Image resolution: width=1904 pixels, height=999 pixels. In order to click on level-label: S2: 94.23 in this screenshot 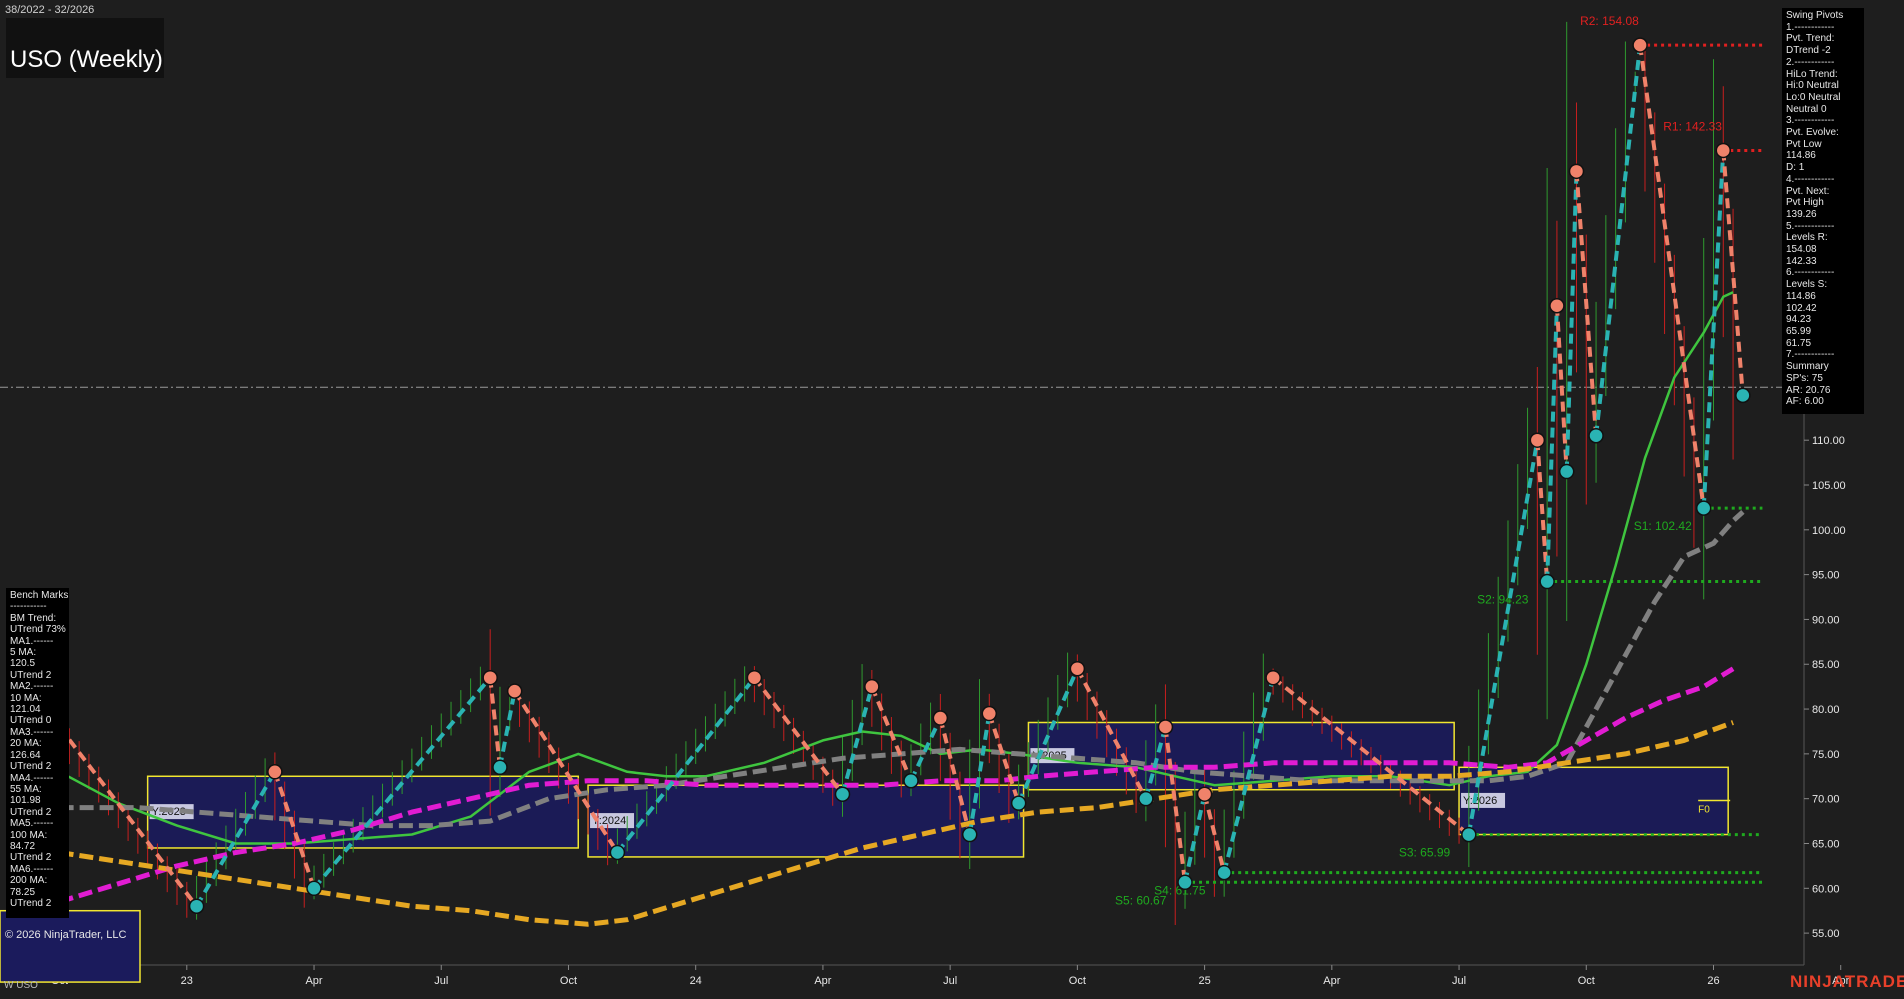, I will do `click(1503, 600)`.